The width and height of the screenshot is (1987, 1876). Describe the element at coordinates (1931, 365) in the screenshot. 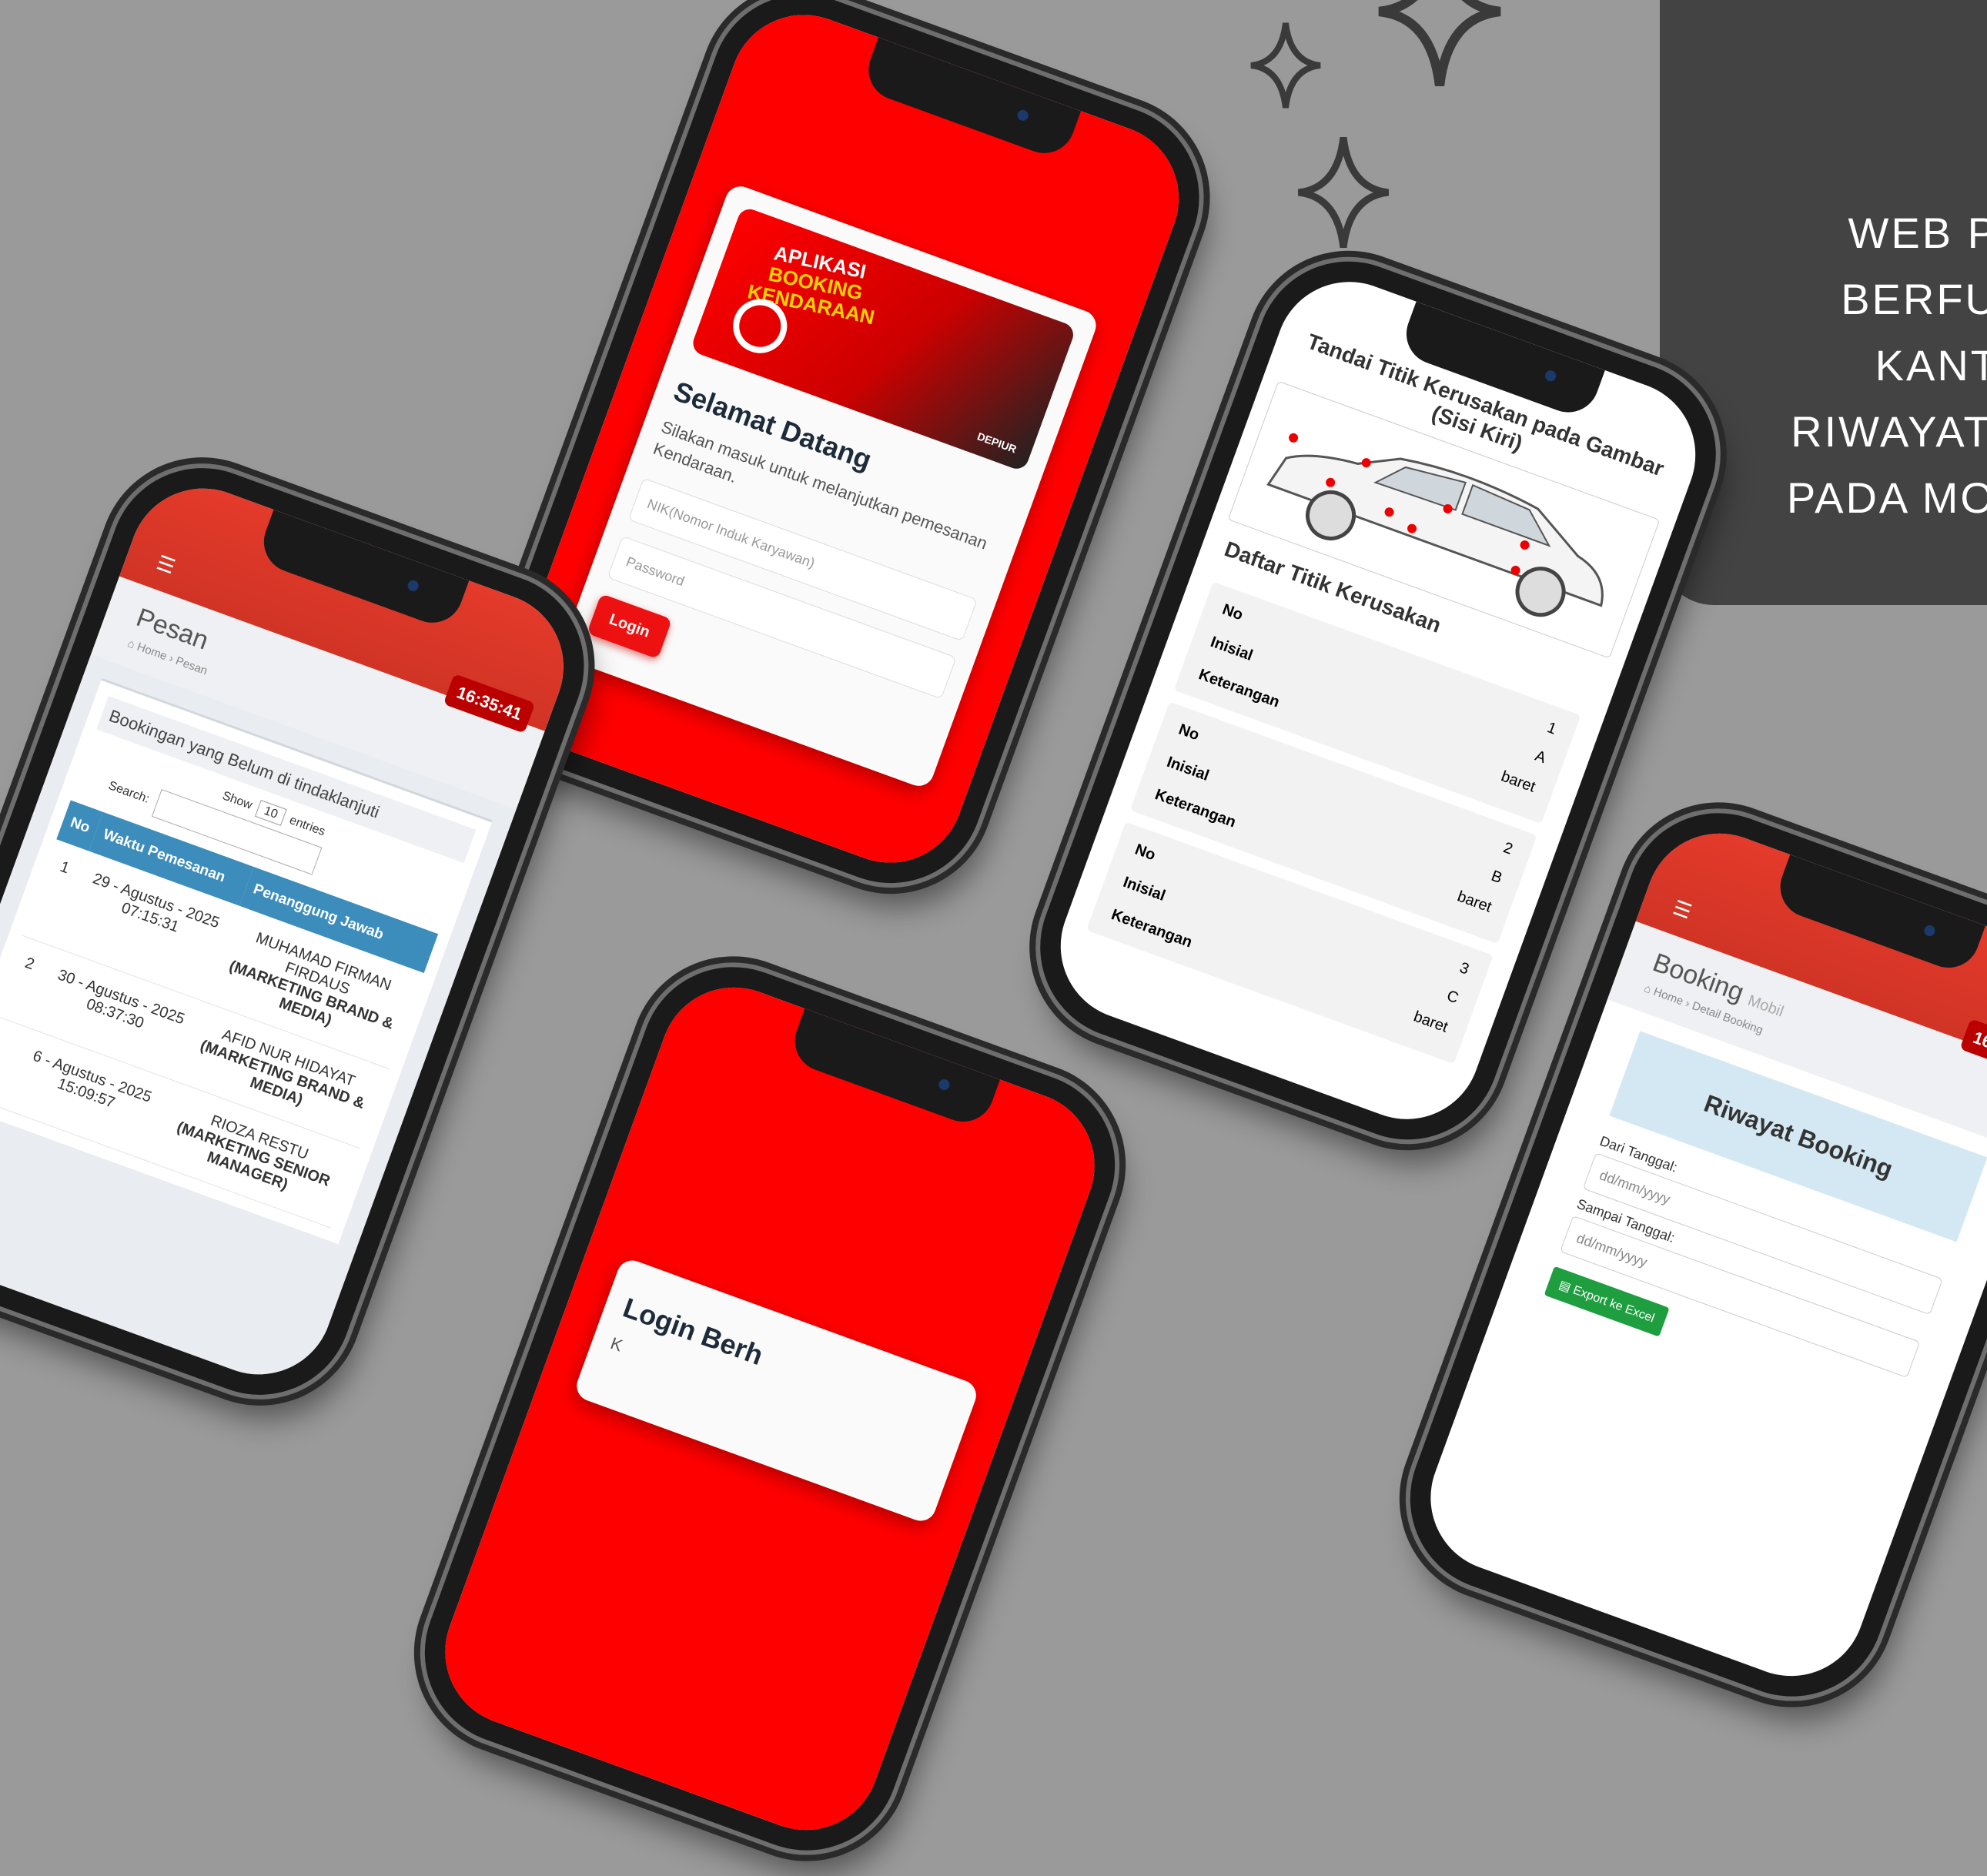

I see `panel-line-3: KANTOR` at that location.